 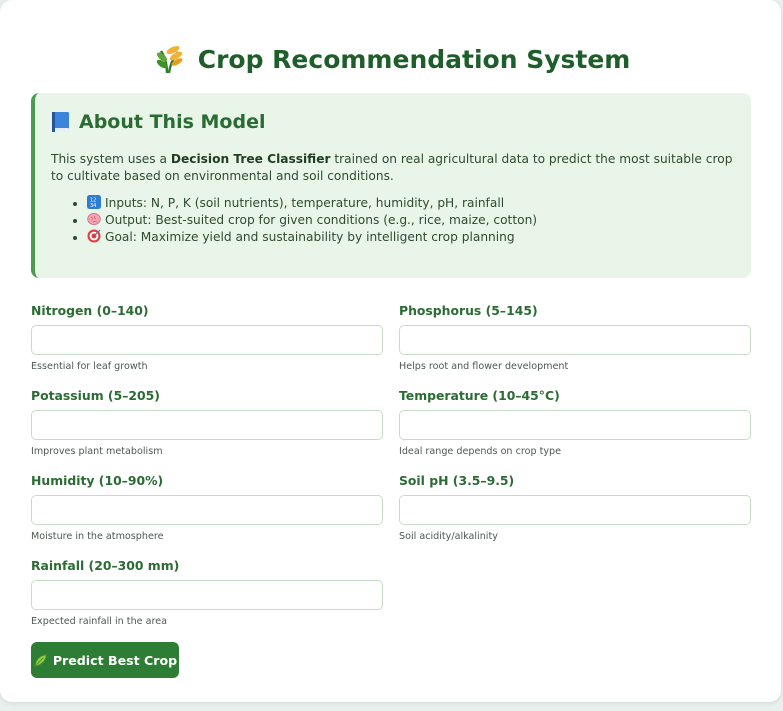 What do you see at coordinates (414, 59) in the screenshot?
I see `page-title: Crop Recommendation System` at bounding box center [414, 59].